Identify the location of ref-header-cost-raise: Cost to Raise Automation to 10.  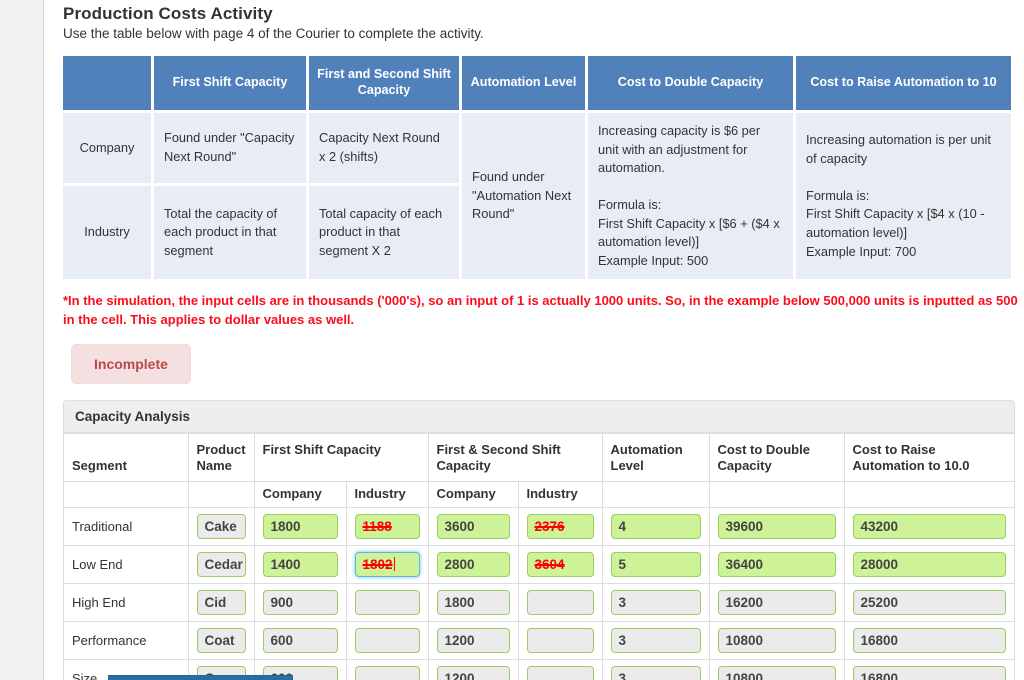
(903, 83).